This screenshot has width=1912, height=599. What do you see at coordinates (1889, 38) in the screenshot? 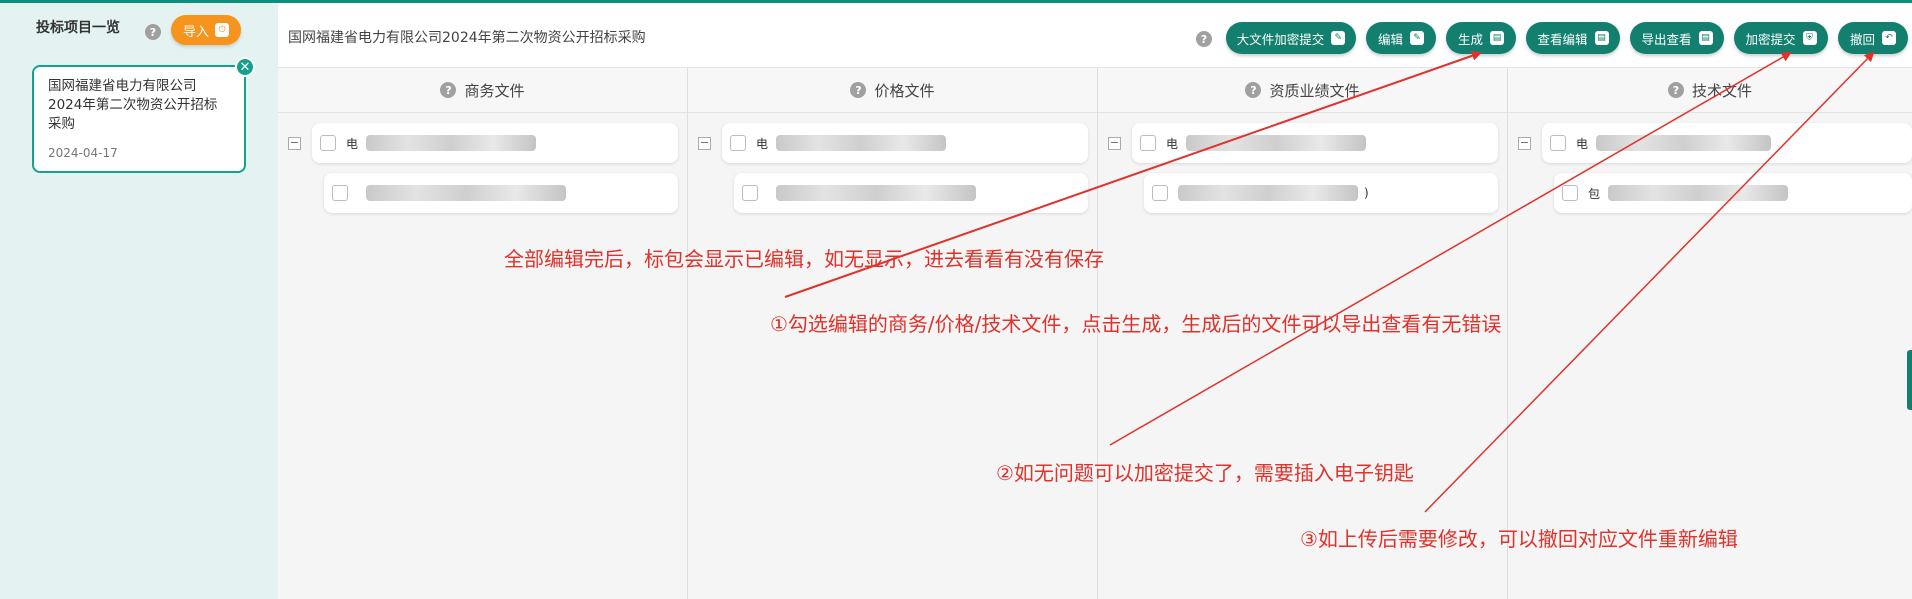
I see `undo-icon: ↶` at bounding box center [1889, 38].